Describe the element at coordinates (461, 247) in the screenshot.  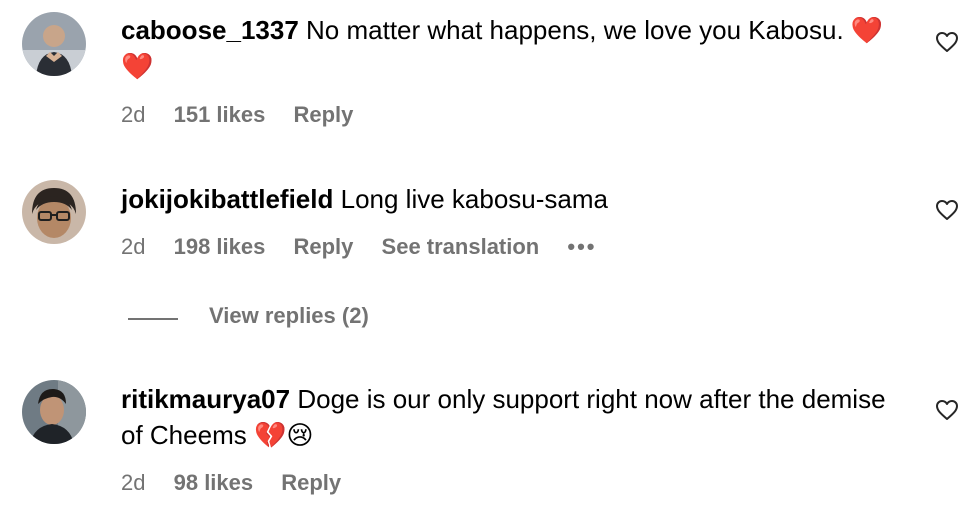
I see `see-translation-button: See translation` at that location.